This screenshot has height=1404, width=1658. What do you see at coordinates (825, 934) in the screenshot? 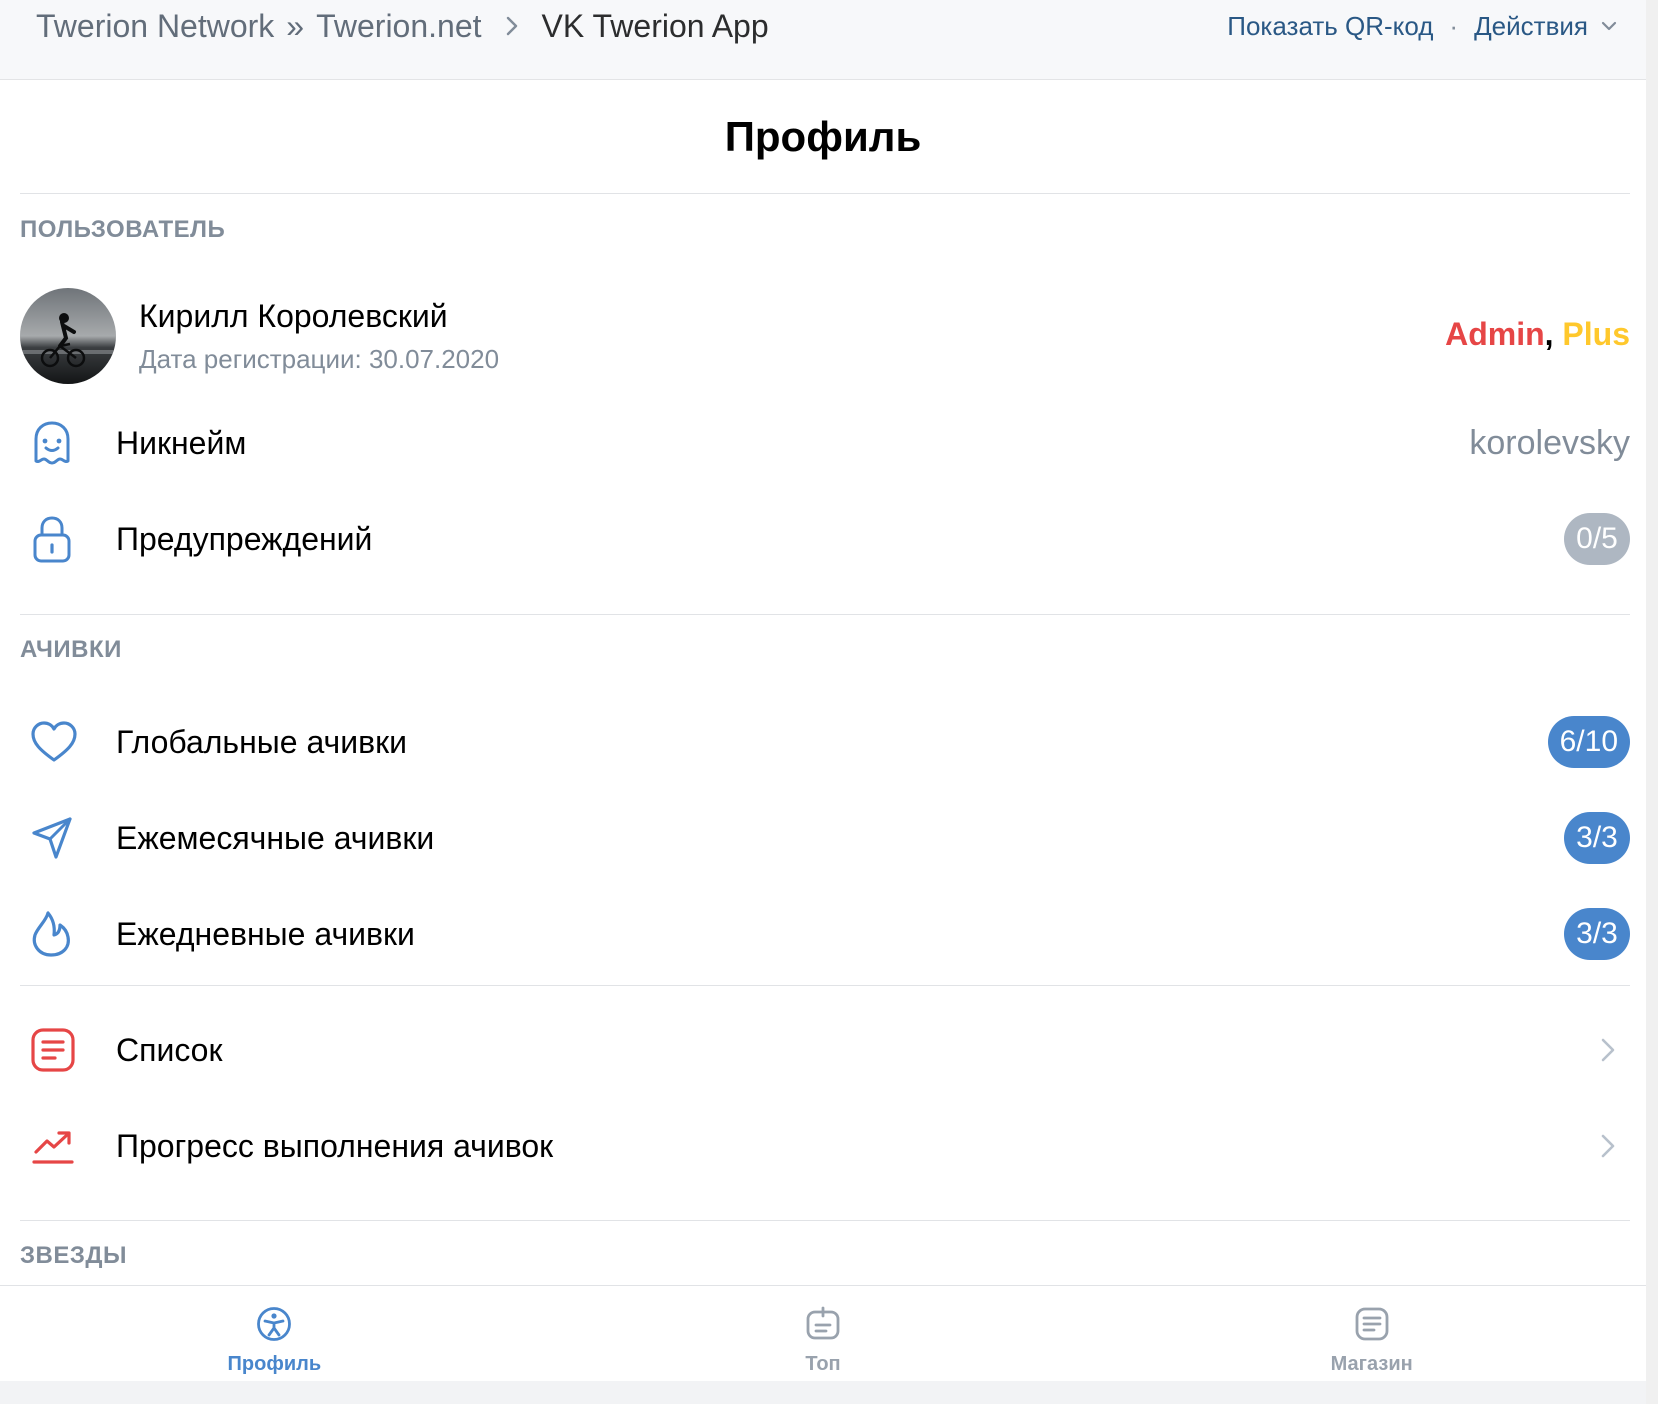
I see `daily-achievements-cell: Ежедневные ачивки 3/3` at bounding box center [825, 934].